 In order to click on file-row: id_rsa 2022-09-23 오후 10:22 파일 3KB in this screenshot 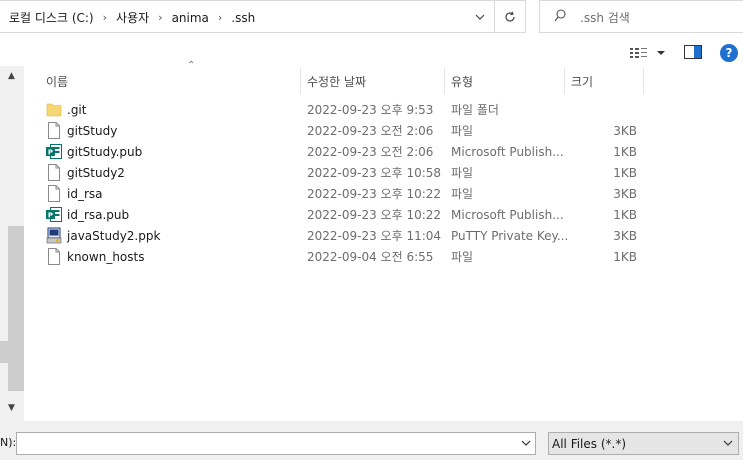, I will do `click(334, 193)`.